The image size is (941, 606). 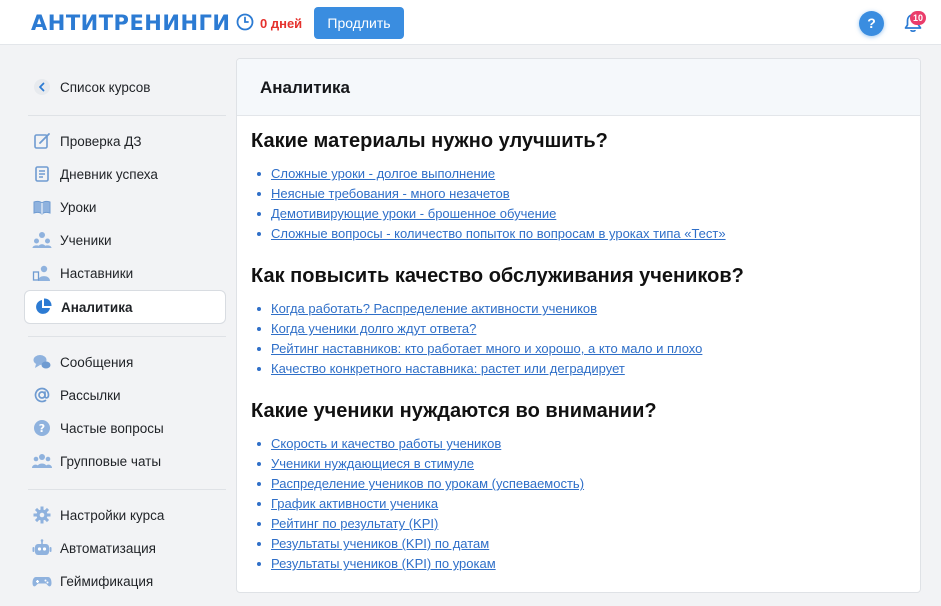 I want to click on gamepad-icon, so click(x=42, y=581).